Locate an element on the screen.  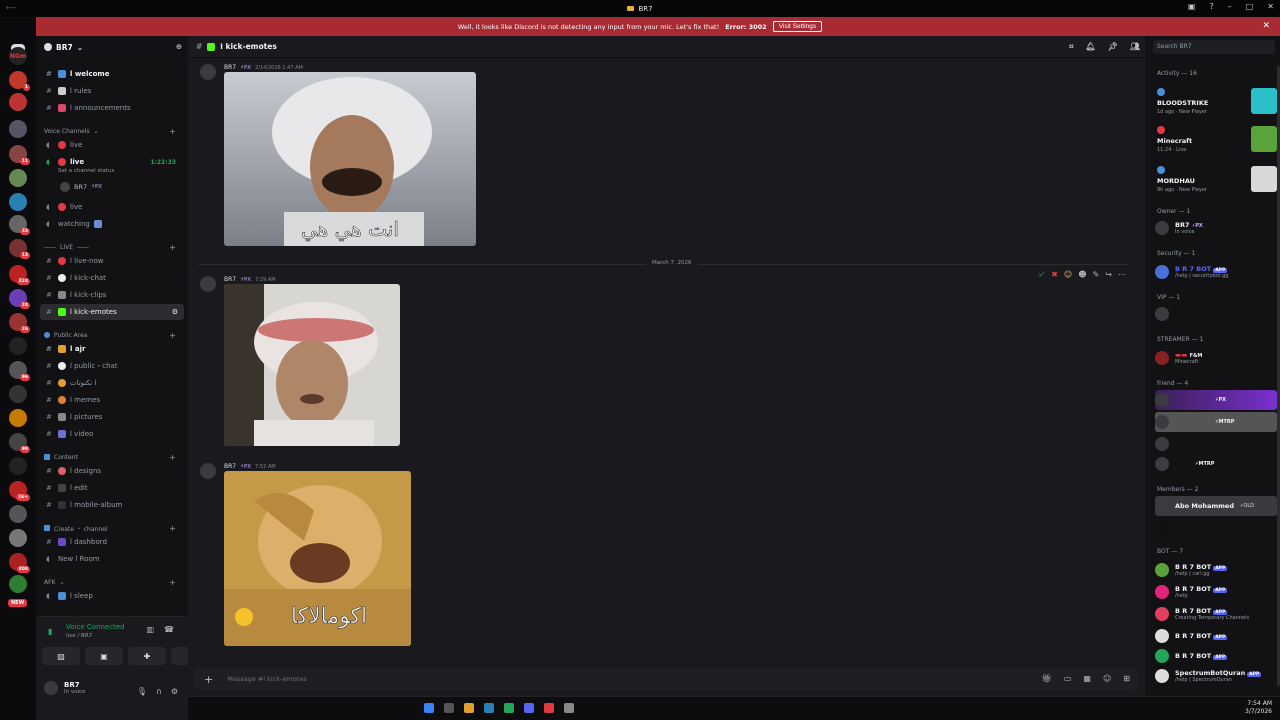
attach-plus-icon: + is located at coordinates (208, 679).